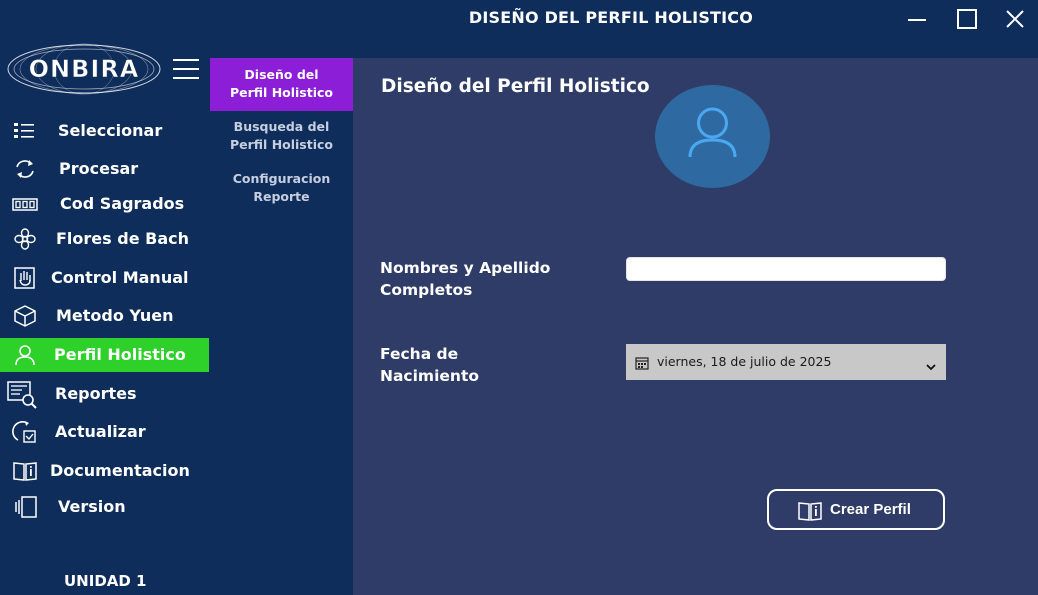 The height and width of the screenshot is (595, 1038). I want to click on sidebar-item-perfil-holistico: Perfil Holistico, so click(104, 355).